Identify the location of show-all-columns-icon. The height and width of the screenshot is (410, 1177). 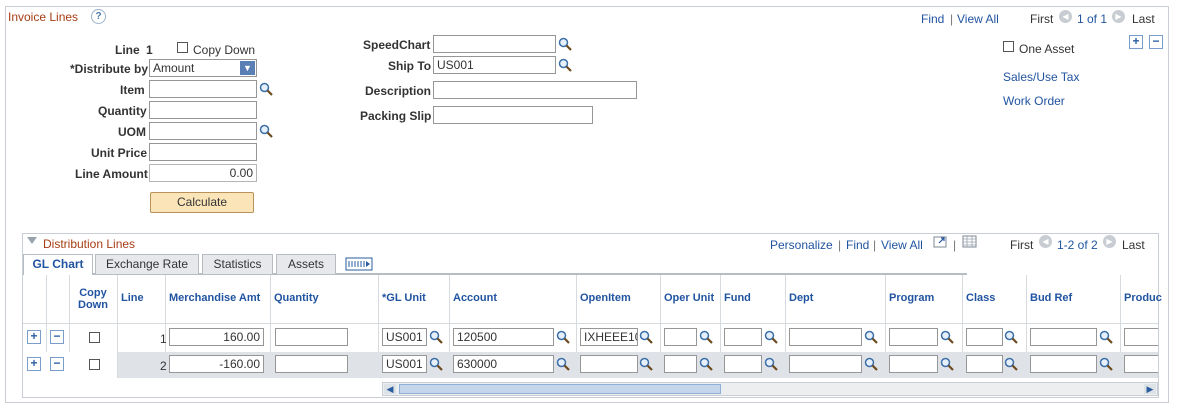
(359, 264).